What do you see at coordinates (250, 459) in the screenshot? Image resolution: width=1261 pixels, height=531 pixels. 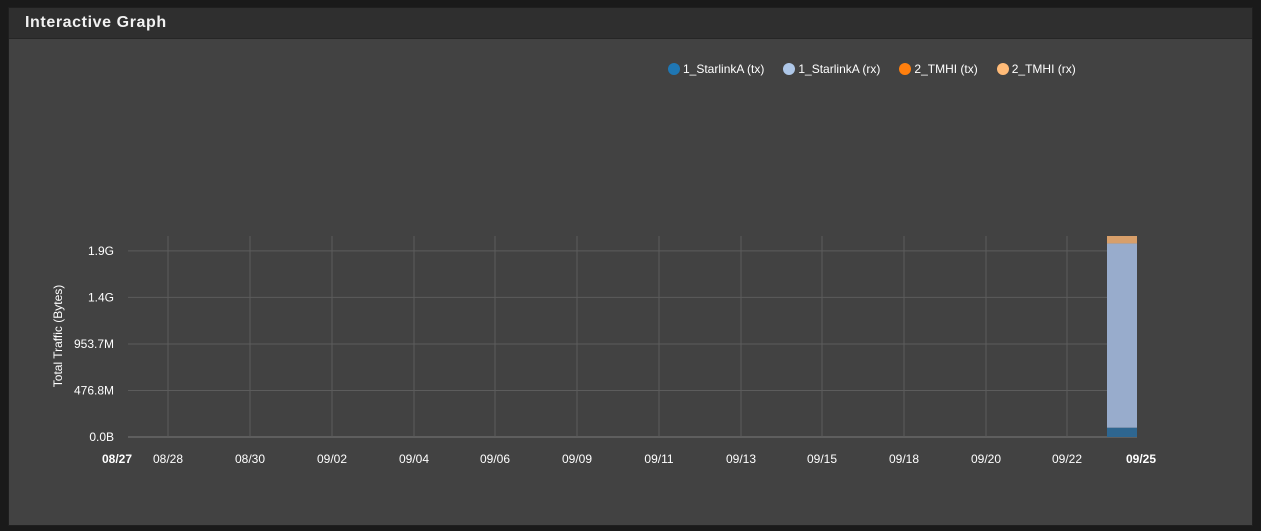 I see `x-tick-label: 08/30` at bounding box center [250, 459].